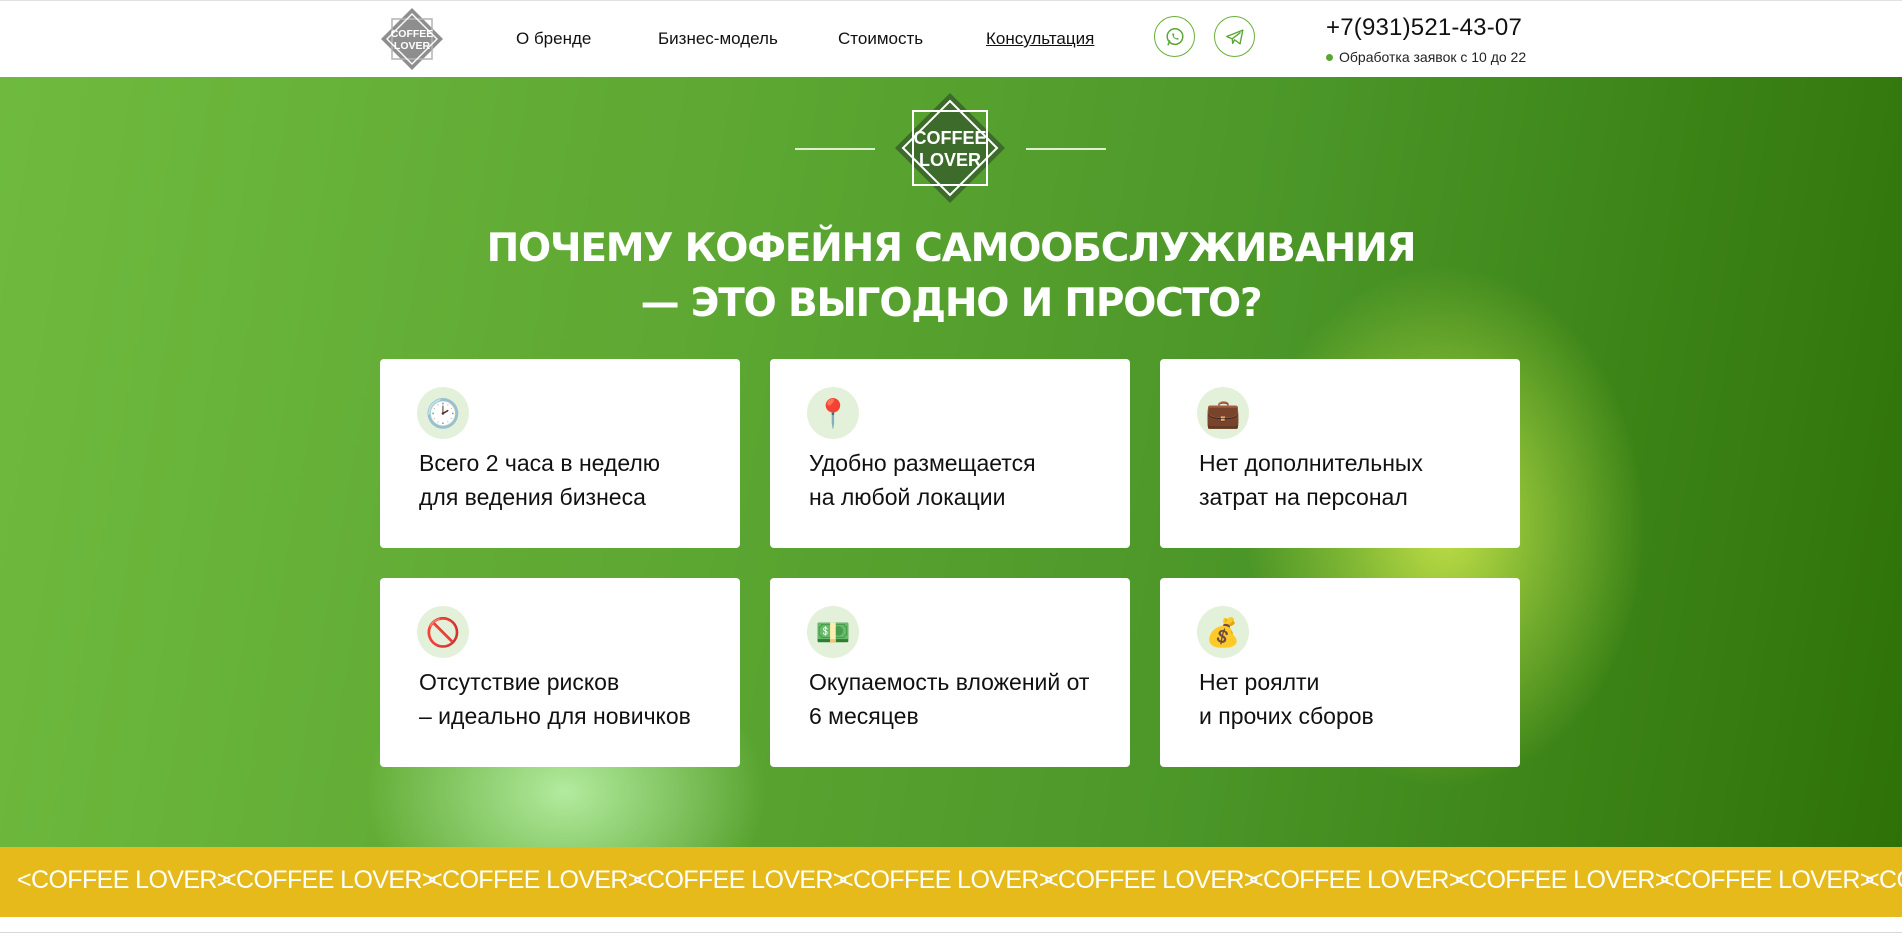 The width and height of the screenshot is (1902, 933). I want to click on money-bag-icon: 💰, so click(1223, 632).